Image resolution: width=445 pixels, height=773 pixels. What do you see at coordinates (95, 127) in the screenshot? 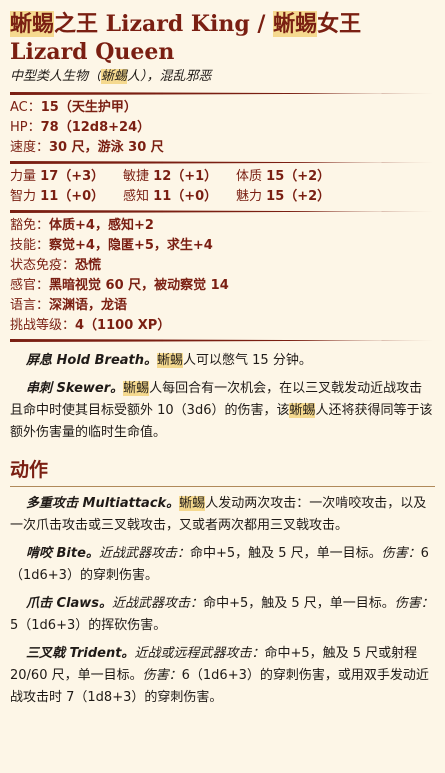
I see `hp-value: 78（12d8+24）` at bounding box center [95, 127].